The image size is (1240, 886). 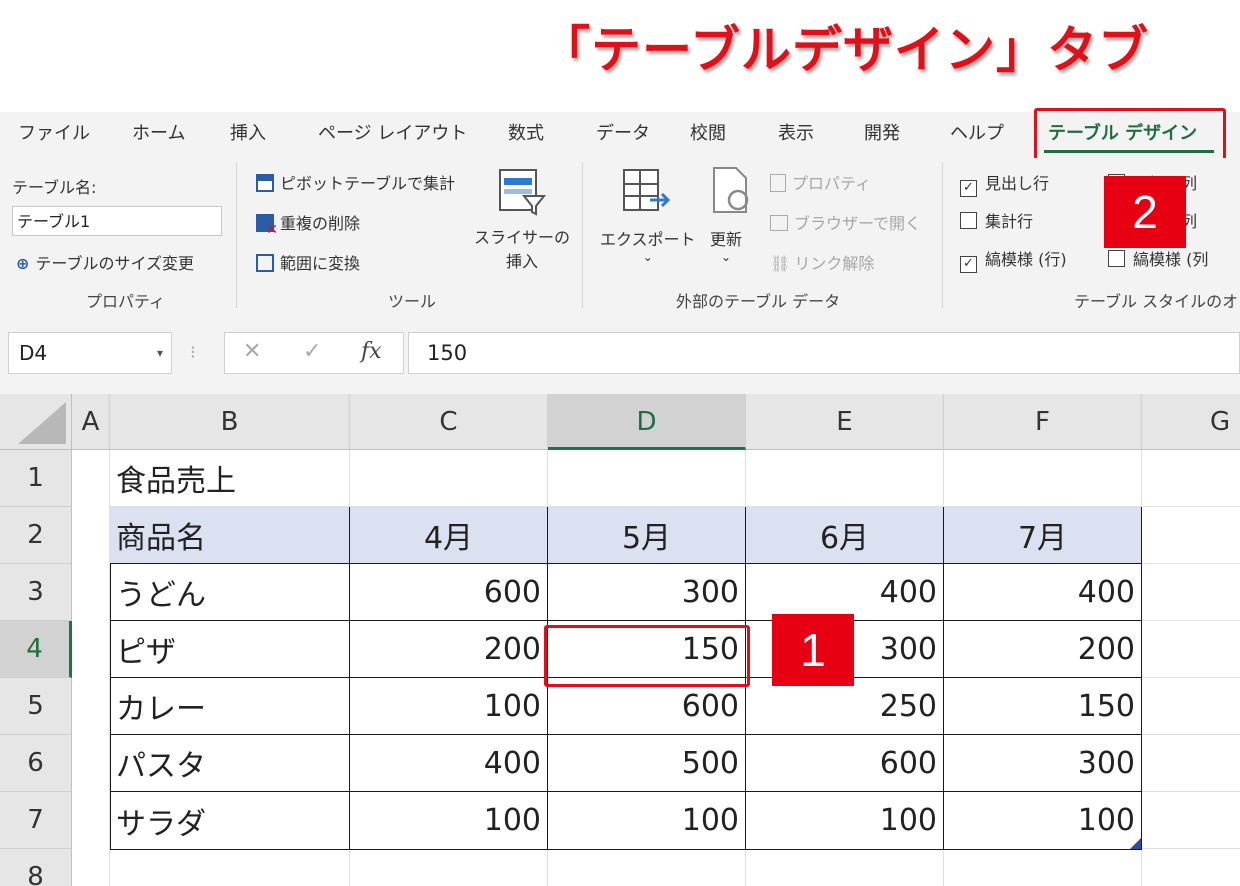 I want to click on cell-f1, so click(x=1043, y=478).